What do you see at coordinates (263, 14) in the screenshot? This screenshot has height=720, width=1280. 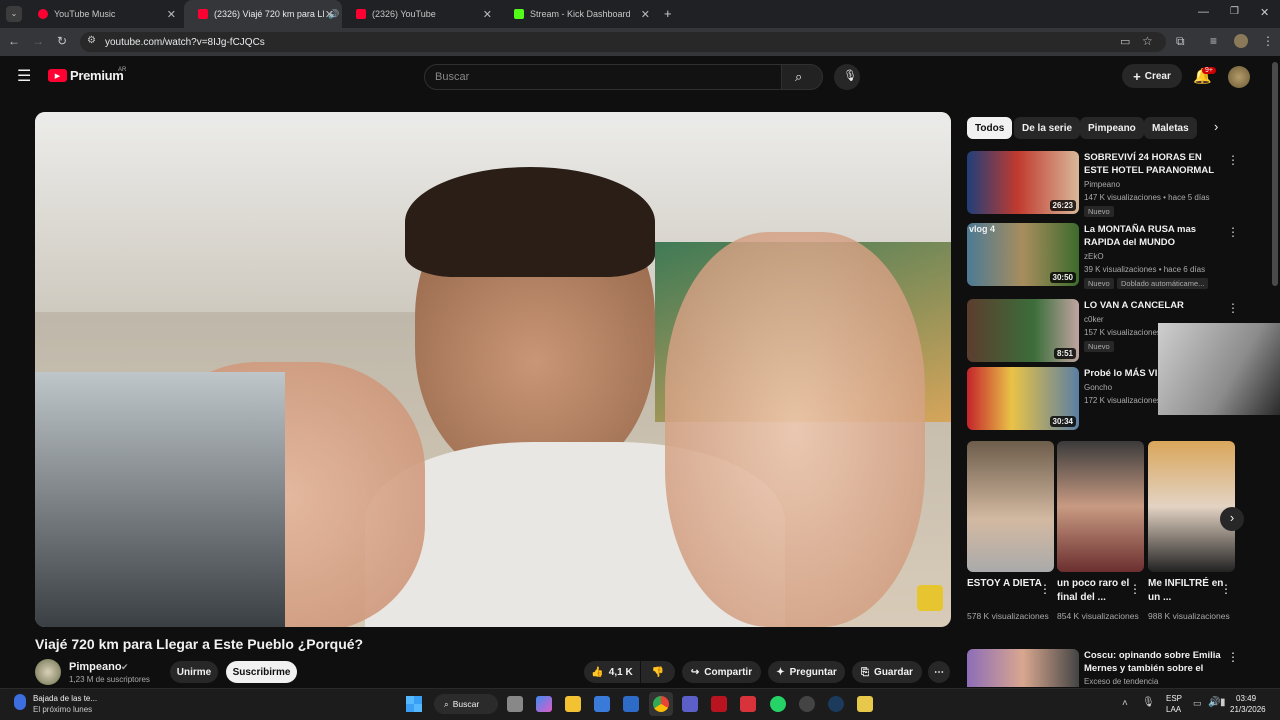 I see `tab-video: (2326) Viajé 720 km para Ll 🔊 ✕` at bounding box center [263, 14].